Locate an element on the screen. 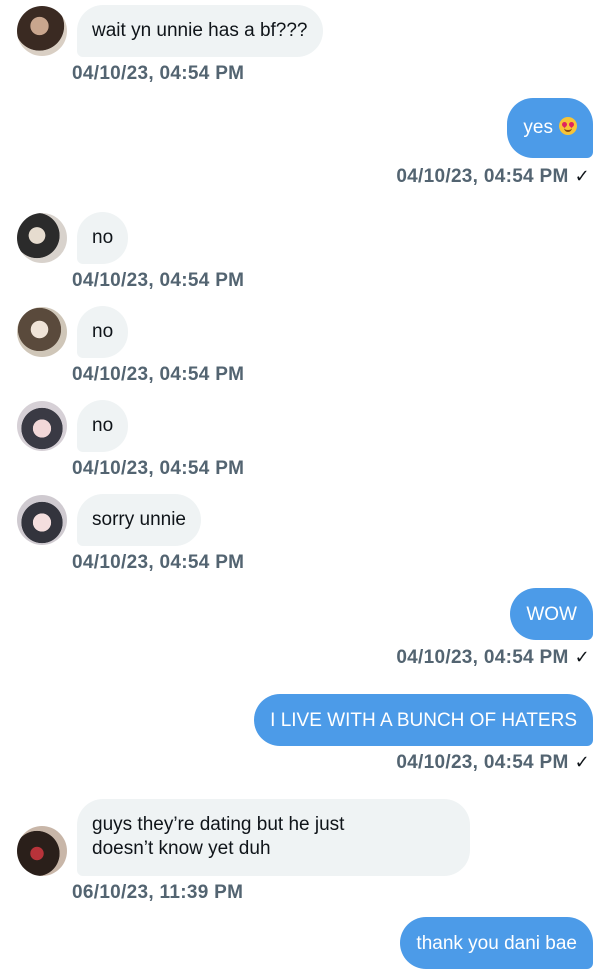 The image size is (610, 969). incoming-message-bubble: sorry unnie is located at coordinates (139, 520).